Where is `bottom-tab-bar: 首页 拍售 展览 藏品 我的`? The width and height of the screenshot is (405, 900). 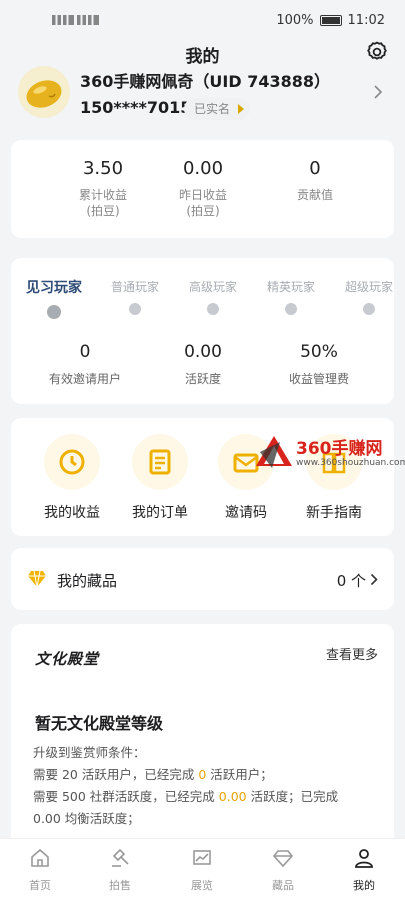
bottom-tab-bar: 首页 拍售 展览 藏品 我的 is located at coordinates (202, 869).